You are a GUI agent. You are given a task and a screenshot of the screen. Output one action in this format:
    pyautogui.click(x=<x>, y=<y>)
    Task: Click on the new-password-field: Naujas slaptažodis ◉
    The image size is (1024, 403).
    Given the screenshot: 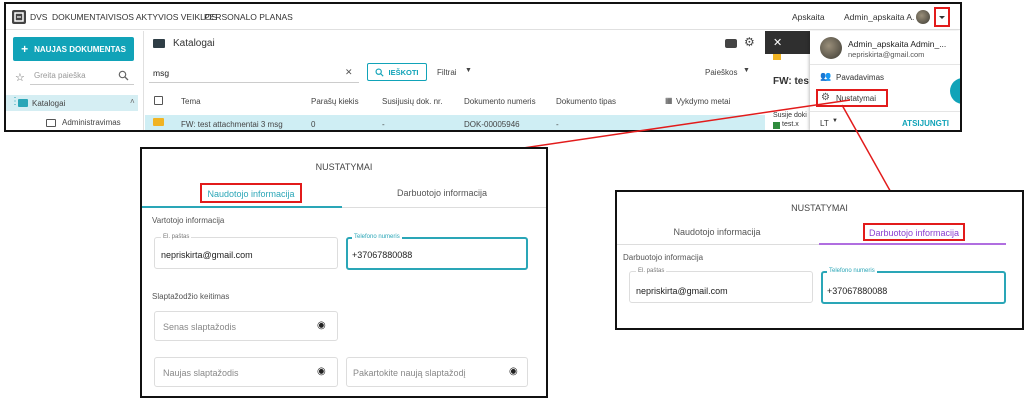 What is the action you would take?
    pyautogui.click(x=246, y=372)
    